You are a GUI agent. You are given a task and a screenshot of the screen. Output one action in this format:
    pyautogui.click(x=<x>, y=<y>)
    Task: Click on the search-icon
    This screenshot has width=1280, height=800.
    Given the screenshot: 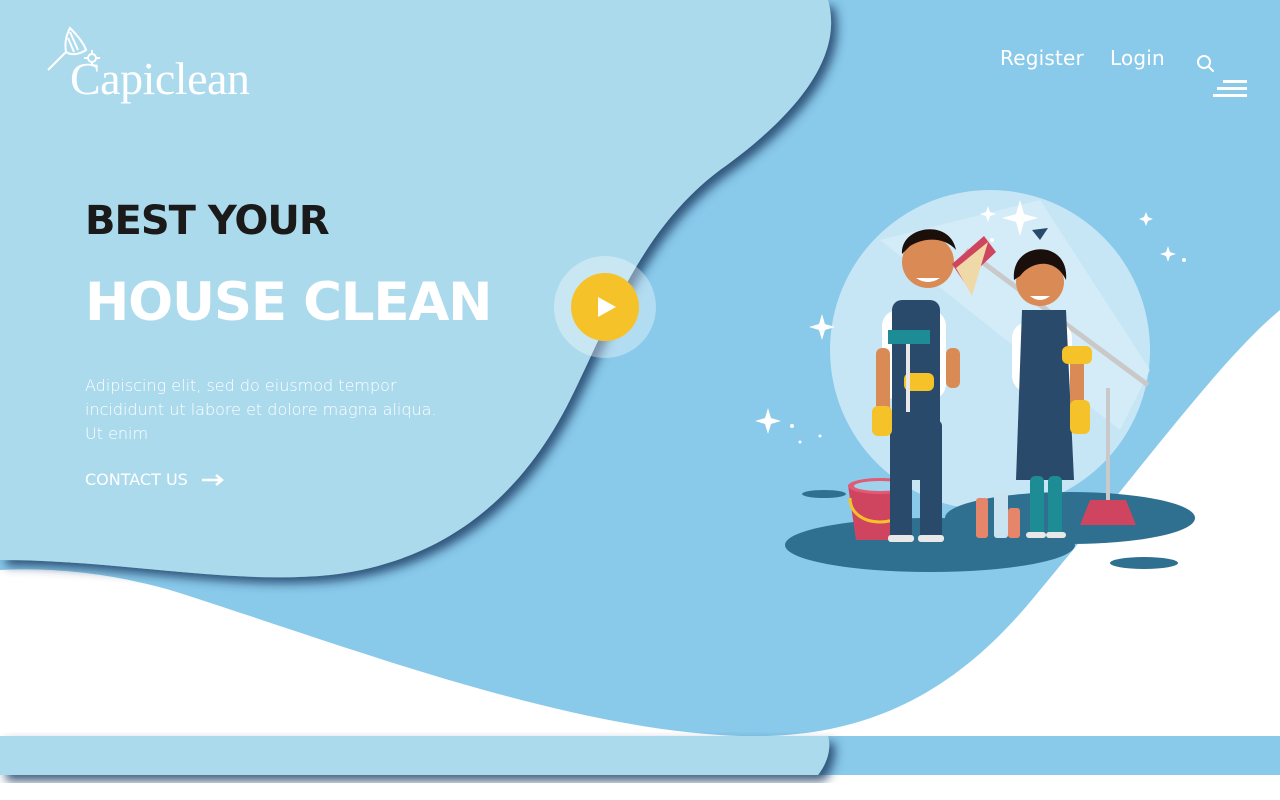 What is the action you would take?
    pyautogui.click(x=1206, y=64)
    